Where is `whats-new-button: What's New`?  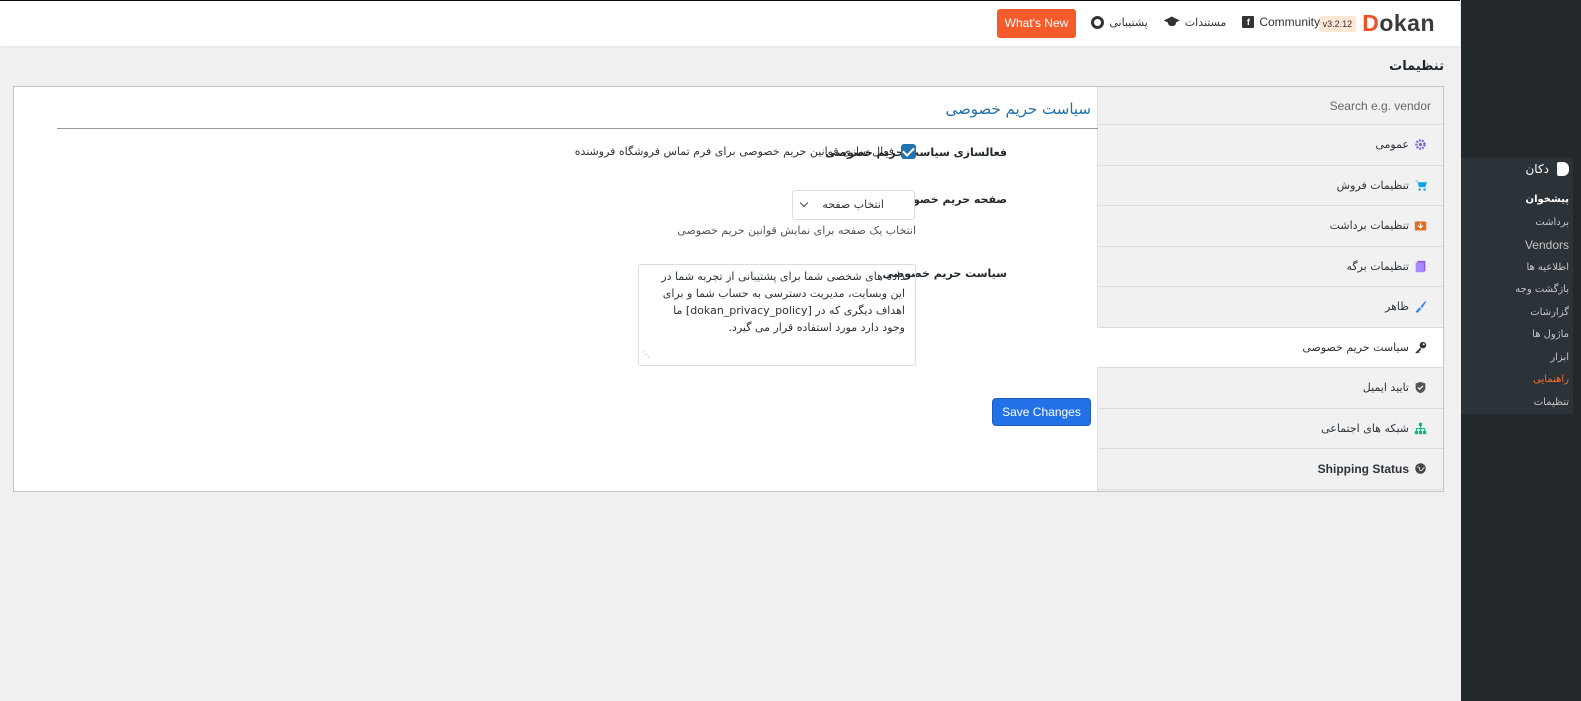
whats-new-button: What's New is located at coordinates (1036, 23).